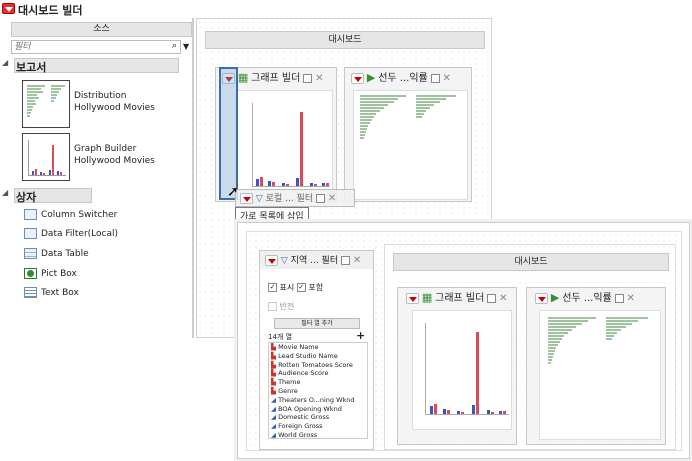 This screenshot has height=461, width=692. What do you see at coordinates (319, 347) in the screenshot?
I see `column-list-item: ▙ Movie Name` at bounding box center [319, 347].